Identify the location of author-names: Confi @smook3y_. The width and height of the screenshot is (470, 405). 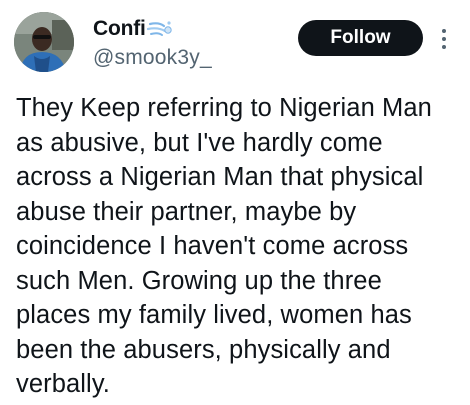
(152, 43).